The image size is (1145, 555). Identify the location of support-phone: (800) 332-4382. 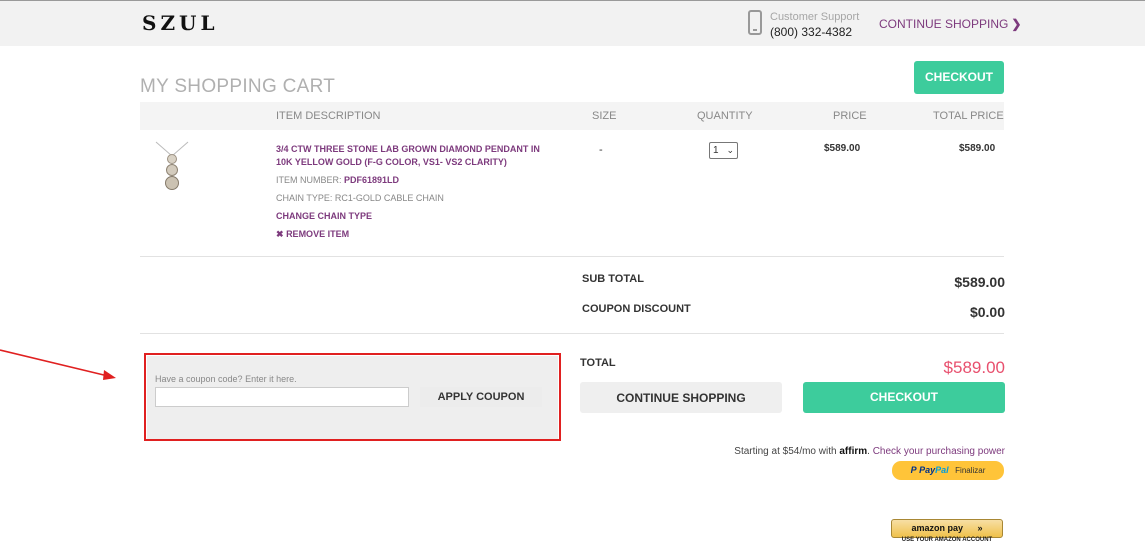
(814, 32).